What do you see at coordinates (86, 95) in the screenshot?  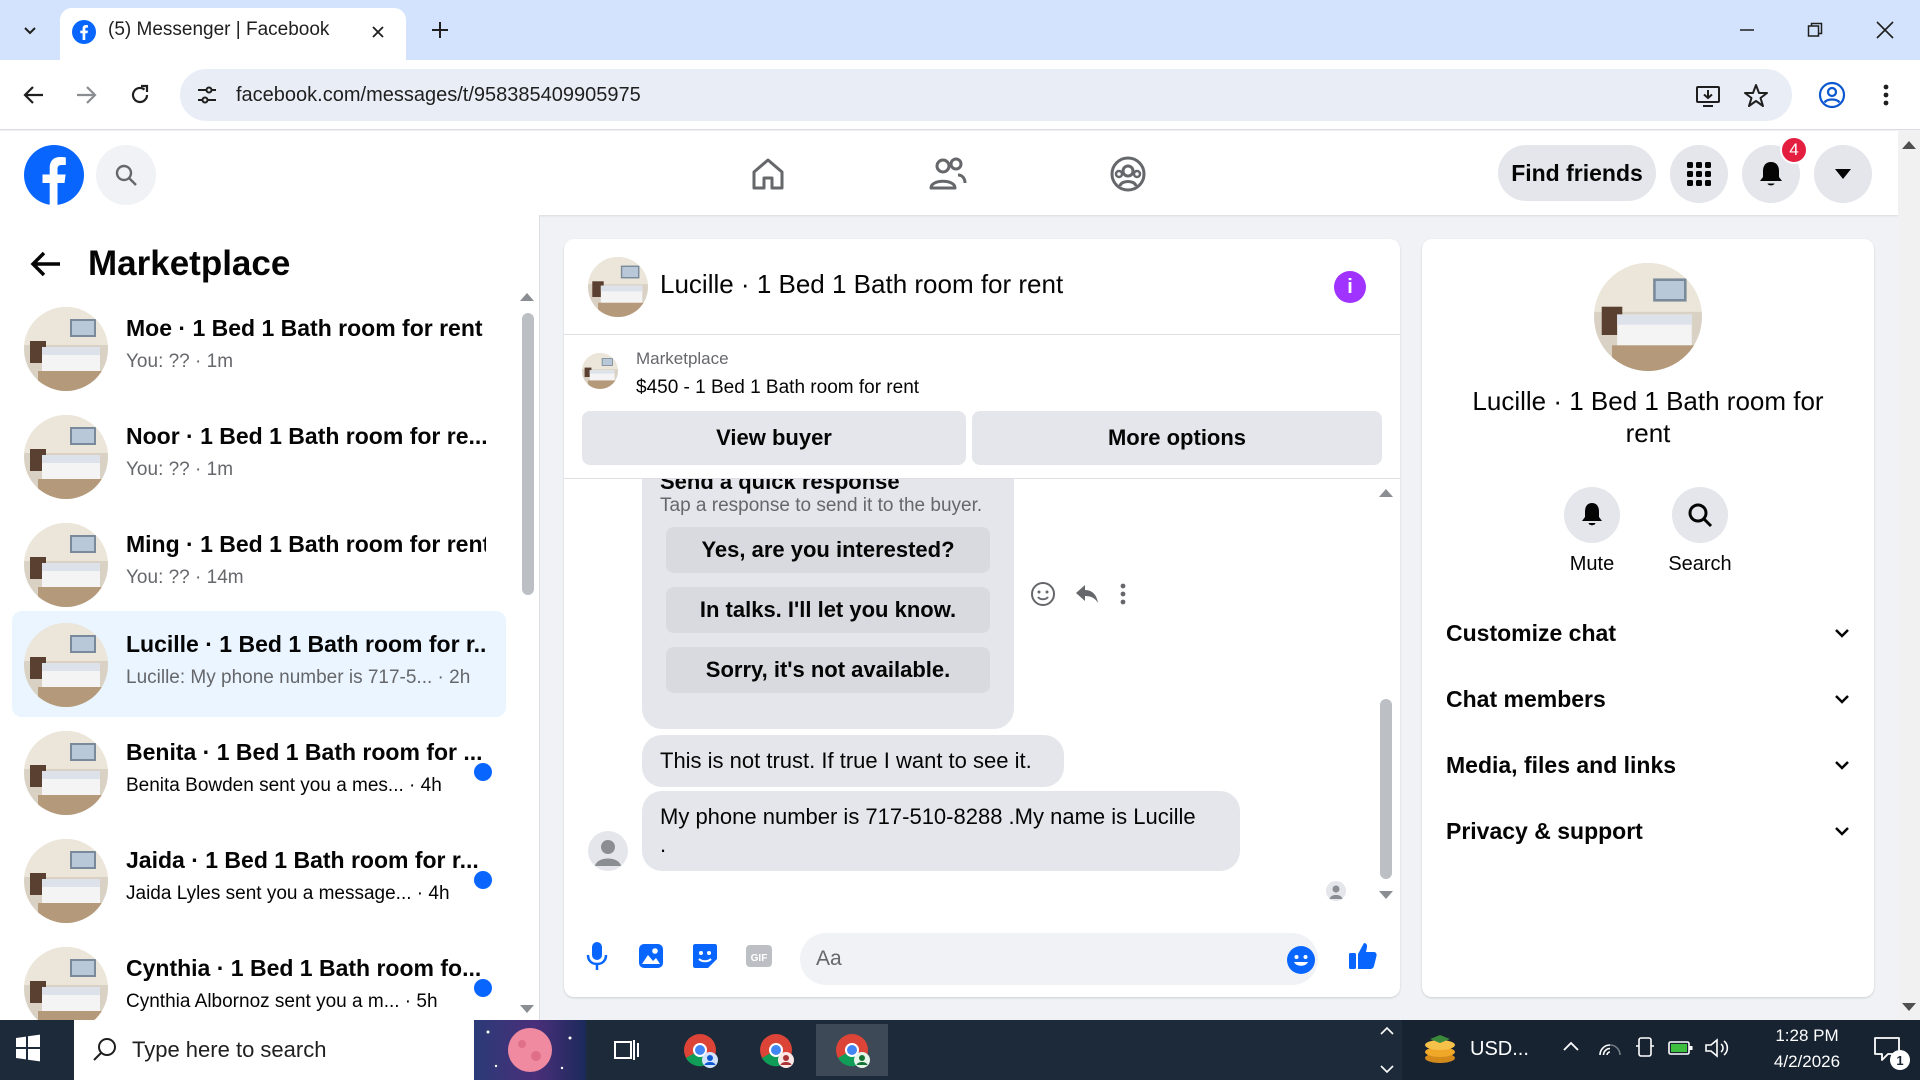 I see `forward-arrow-icon` at bounding box center [86, 95].